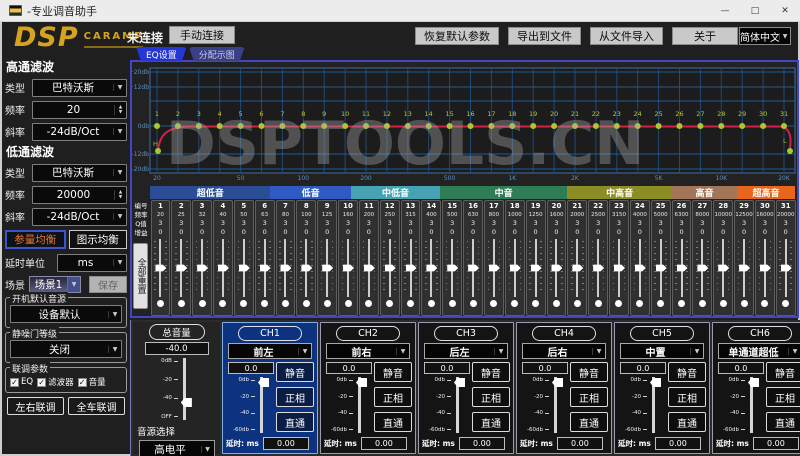 The image size is (800, 456). I want to click on mute-button-CH1: 静音, so click(295, 372).